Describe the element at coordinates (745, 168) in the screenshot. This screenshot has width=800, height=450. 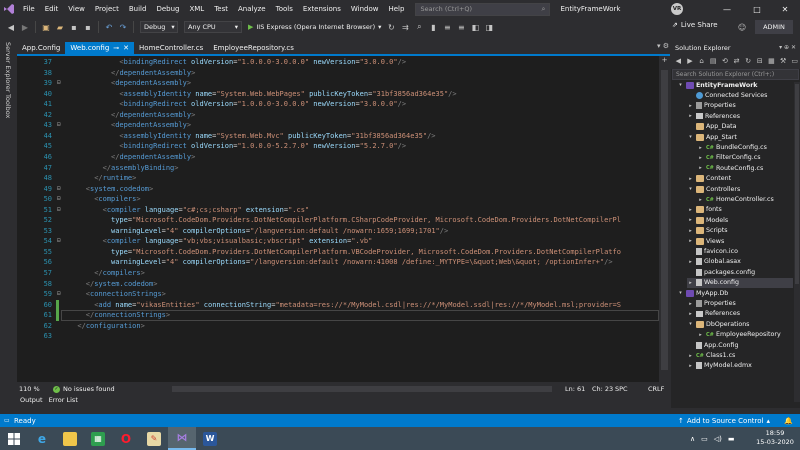
I see `tree-item: ▸ C# RouteConfig.cs` at that location.